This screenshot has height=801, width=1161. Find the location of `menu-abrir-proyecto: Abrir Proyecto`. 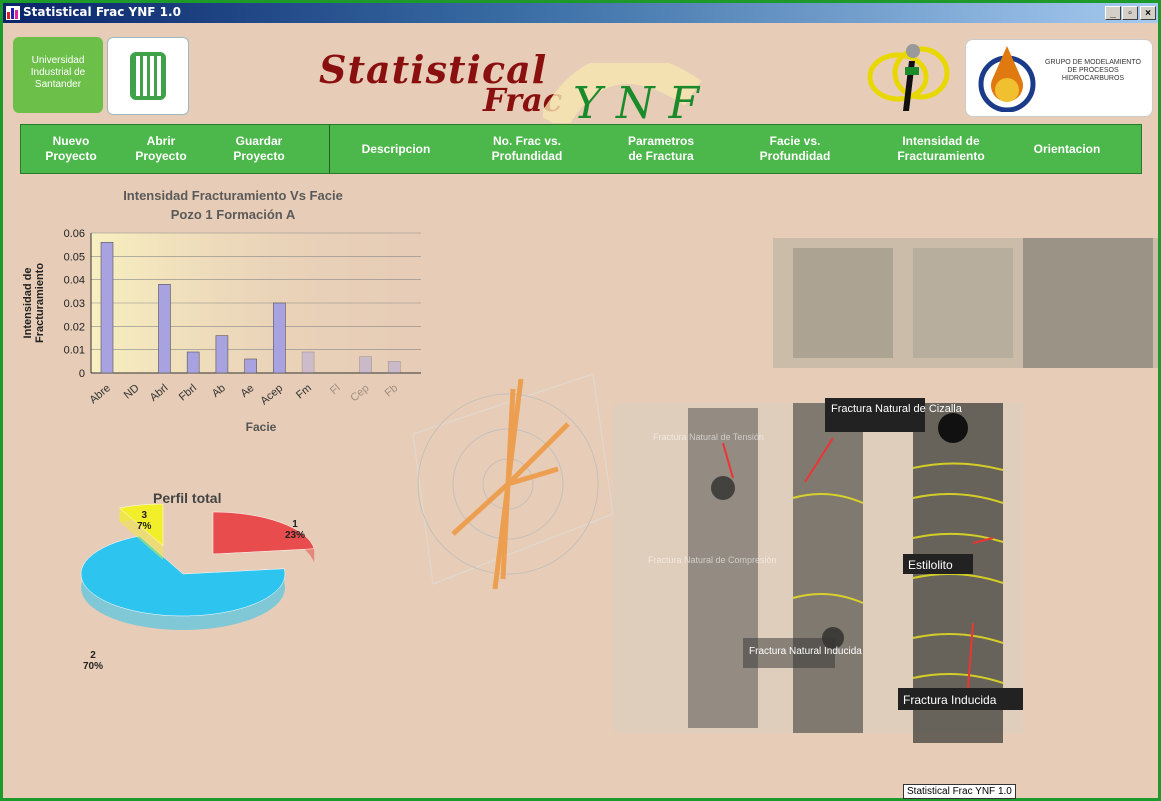

menu-abrir-proyecto: Abrir Proyecto is located at coordinates (161, 149).